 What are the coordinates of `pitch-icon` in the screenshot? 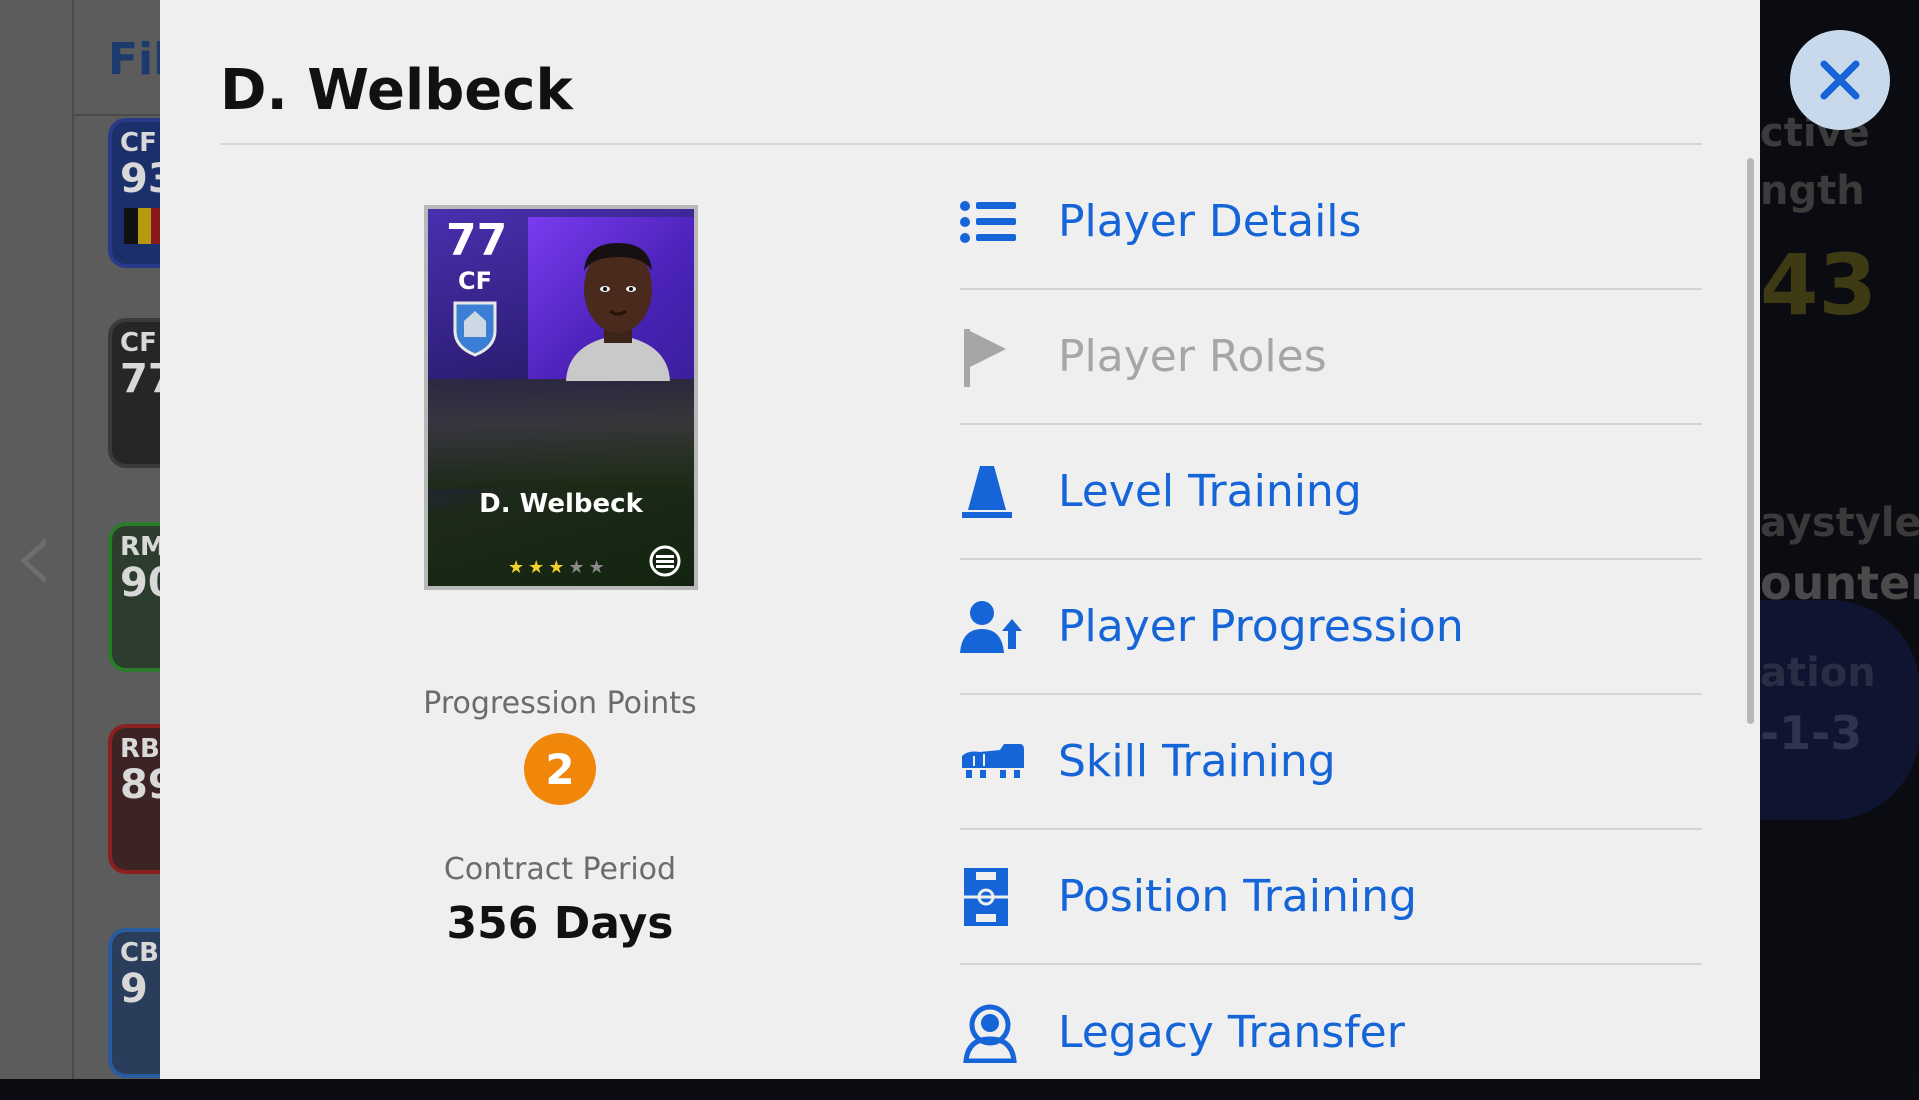 It's located at (998, 897).